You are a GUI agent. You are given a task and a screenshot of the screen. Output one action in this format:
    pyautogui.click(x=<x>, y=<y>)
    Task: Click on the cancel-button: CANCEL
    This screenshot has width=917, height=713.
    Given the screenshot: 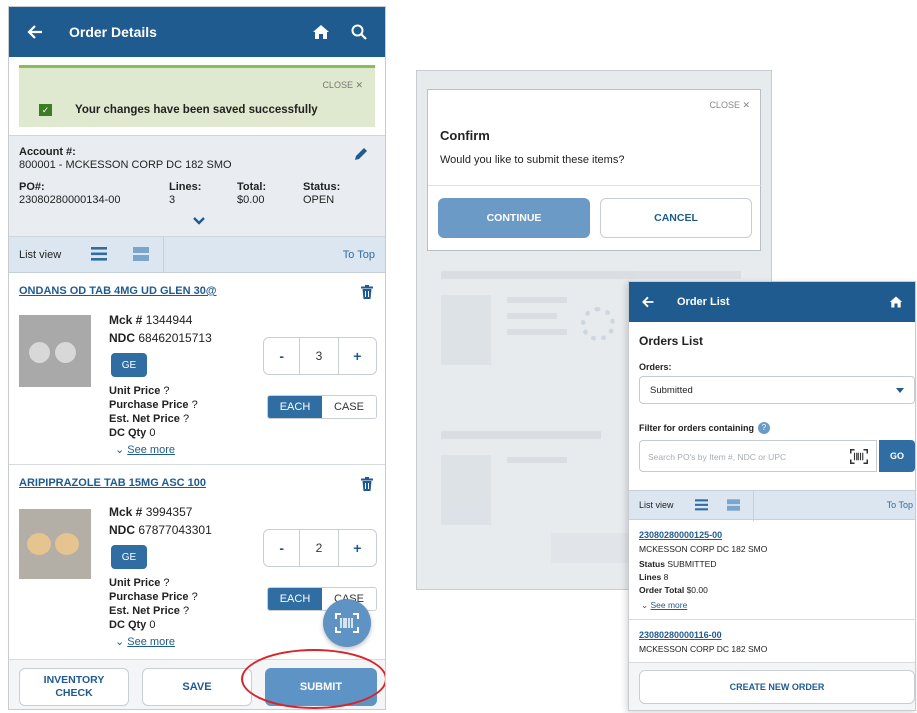 What is the action you would take?
    pyautogui.click(x=676, y=218)
    